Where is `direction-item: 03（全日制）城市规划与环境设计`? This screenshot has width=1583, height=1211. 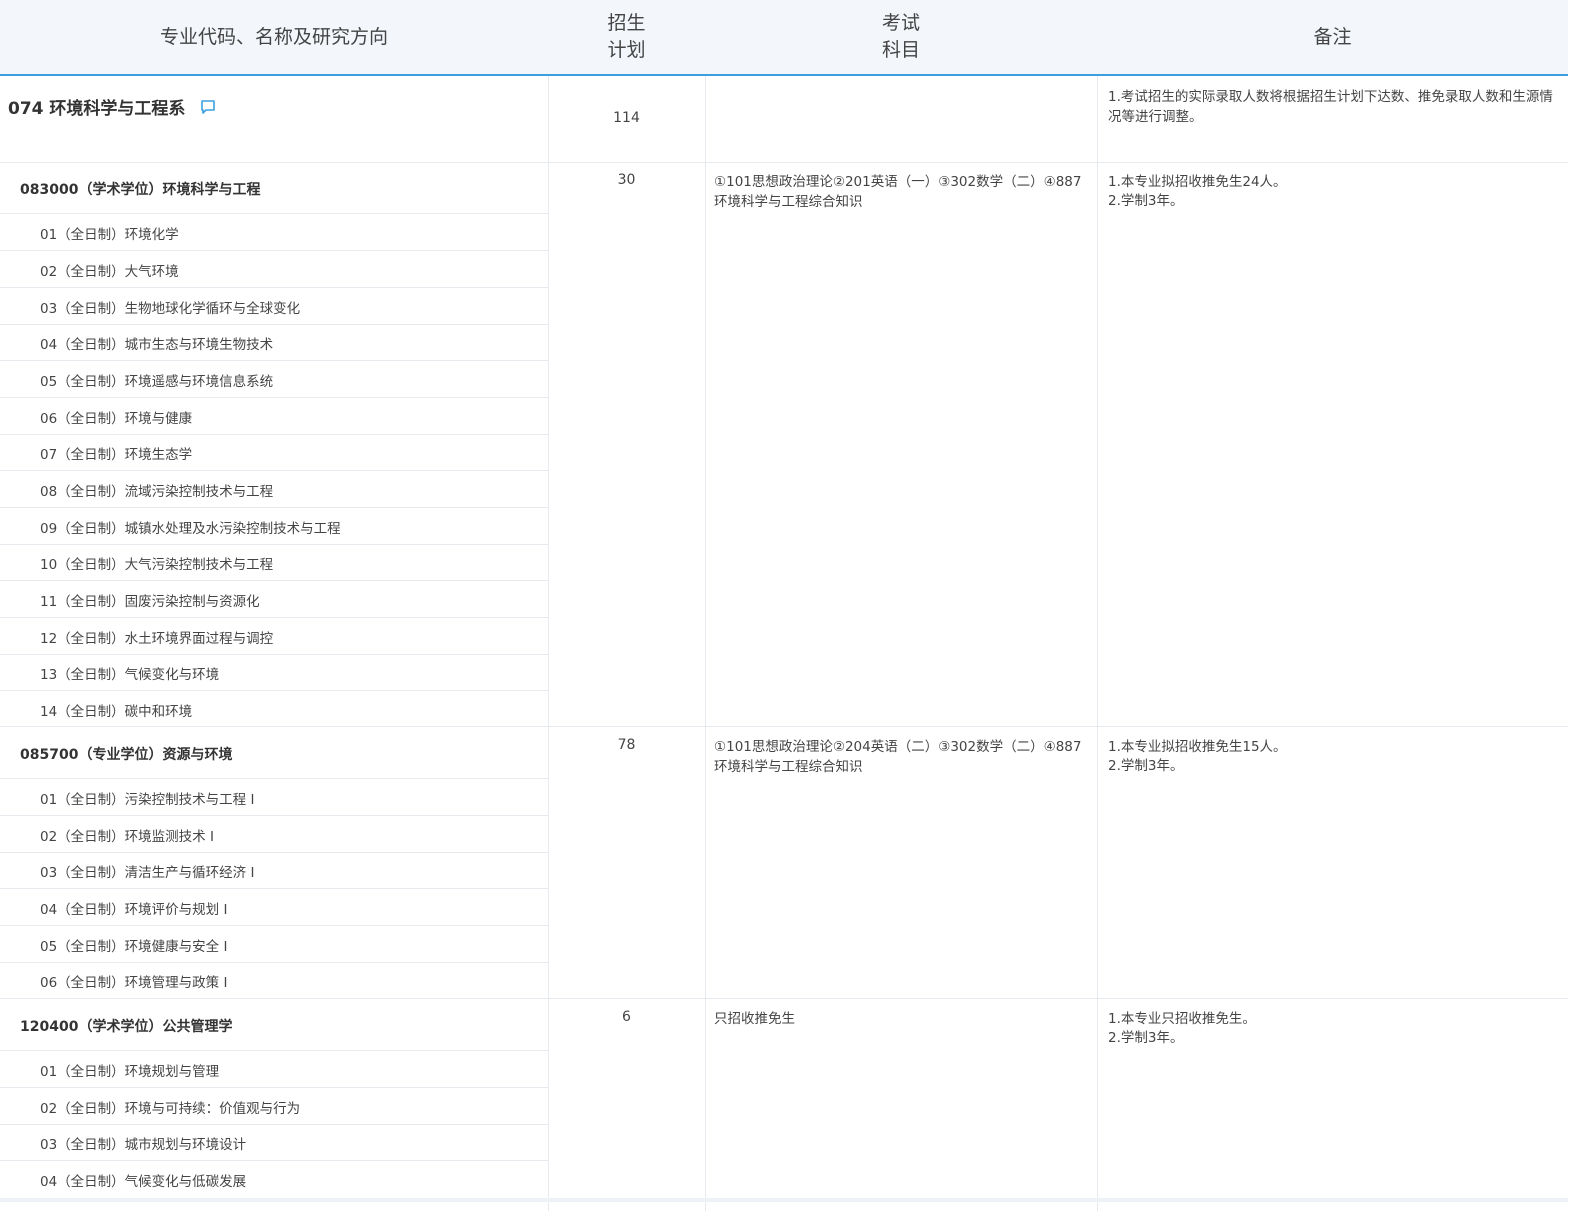 direction-item: 03（全日制）城市规划与环境设计 is located at coordinates (274, 1142).